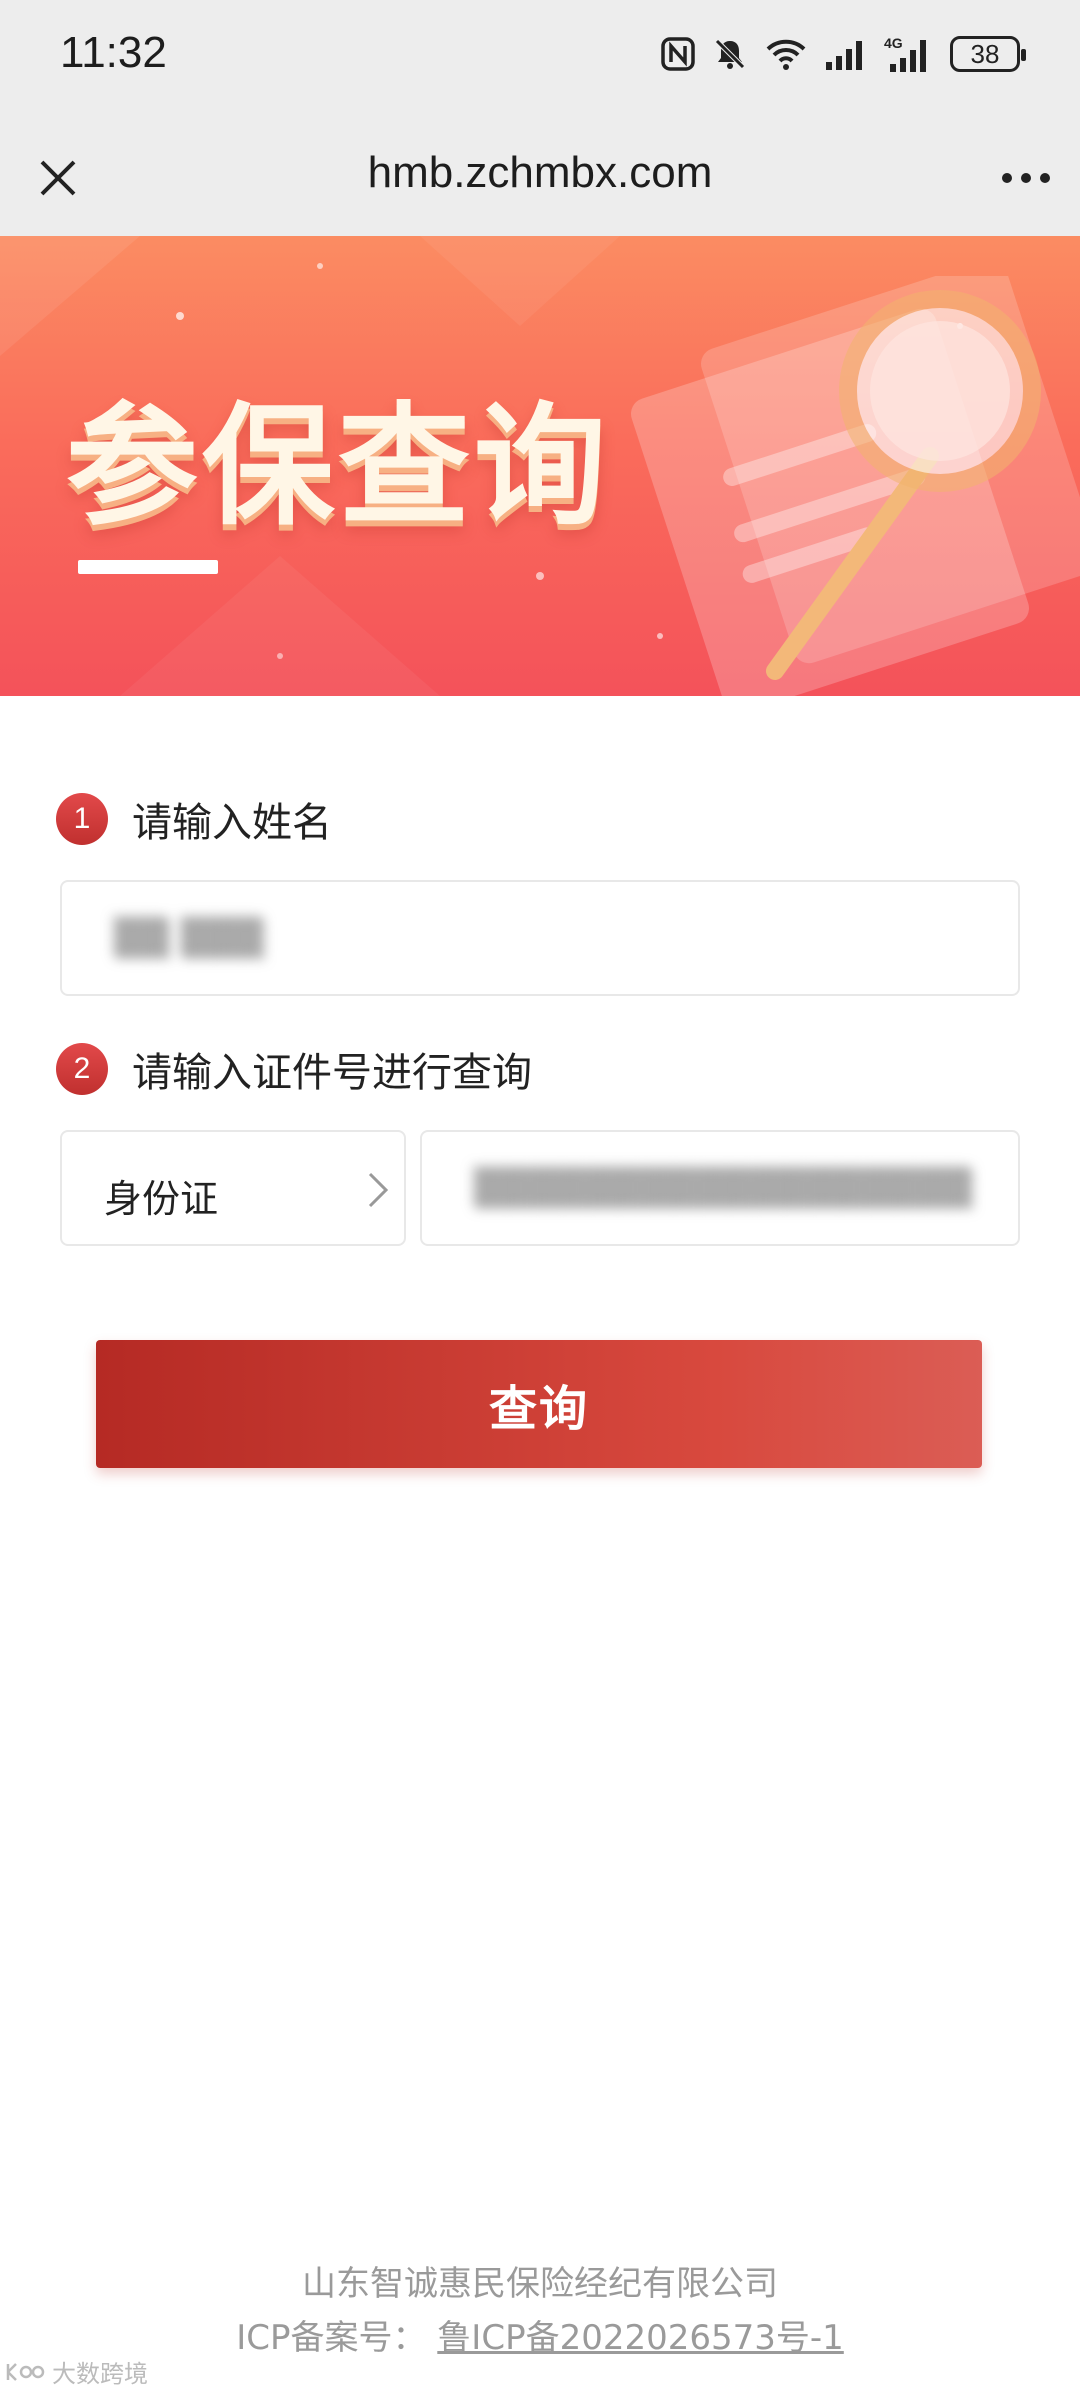 The width and height of the screenshot is (1080, 2389). I want to click on watermark-text: 大数跨境, so click(100, 2374).